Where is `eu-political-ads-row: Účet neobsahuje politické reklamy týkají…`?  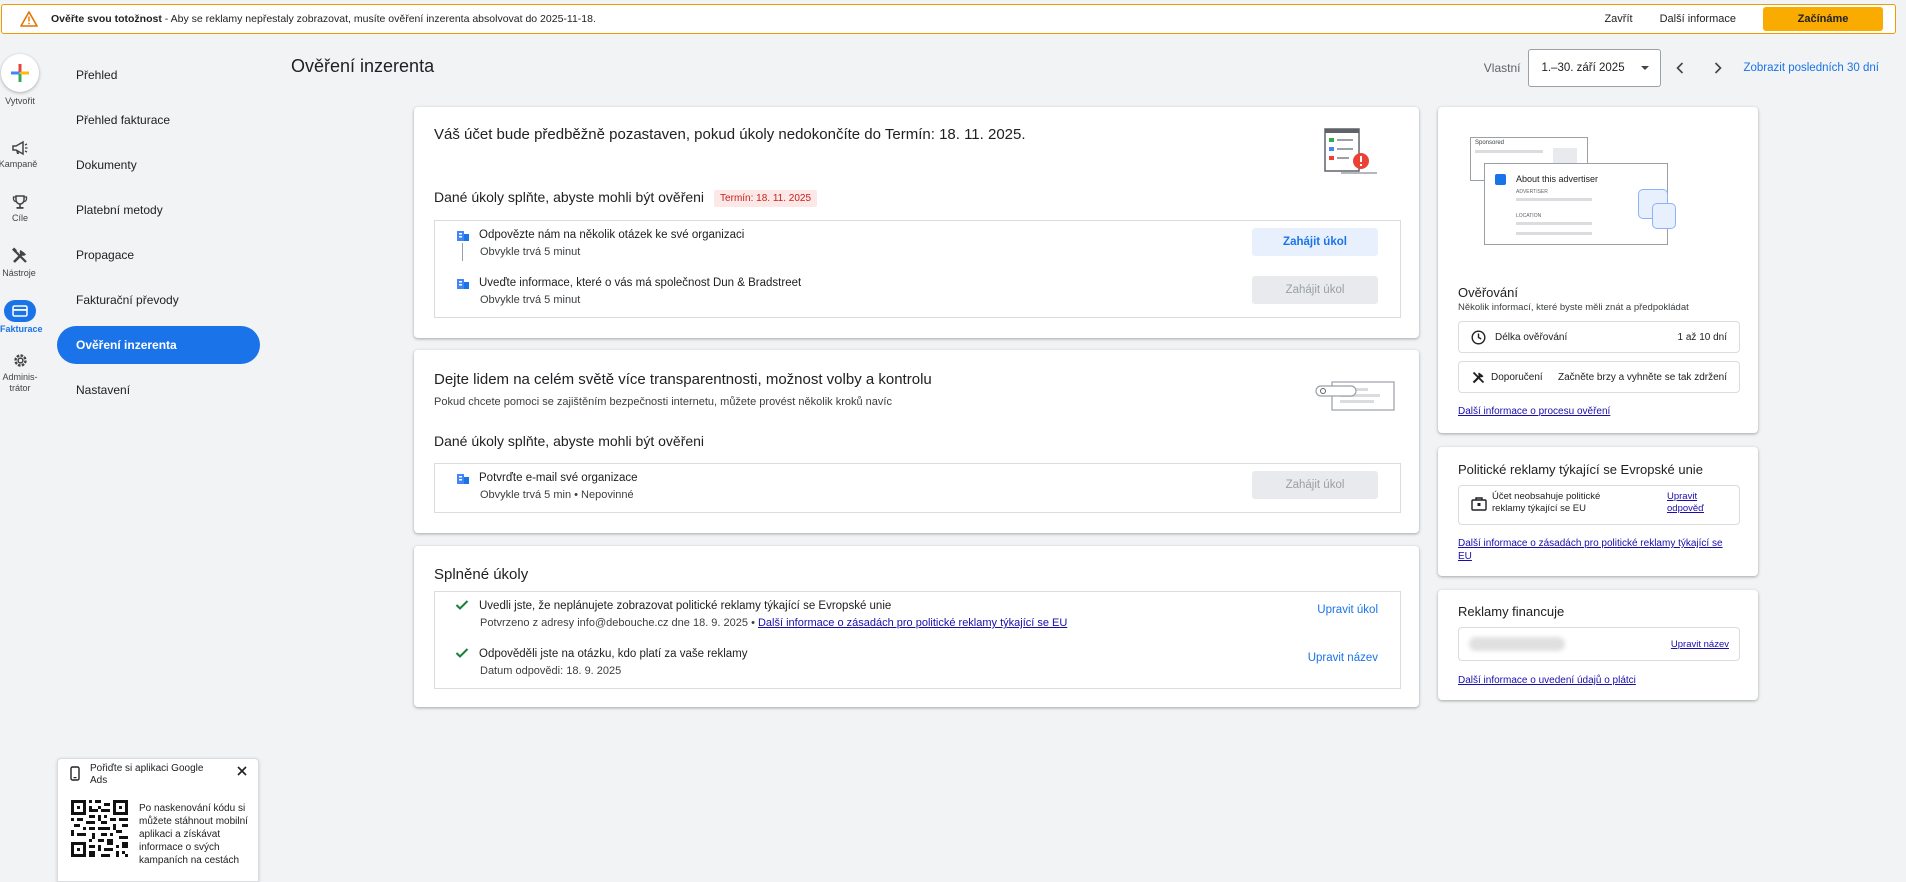
eu-political-ads-row: Účet neobsahuje politické reklamy týkají… is located at coordinates (1599, 505).